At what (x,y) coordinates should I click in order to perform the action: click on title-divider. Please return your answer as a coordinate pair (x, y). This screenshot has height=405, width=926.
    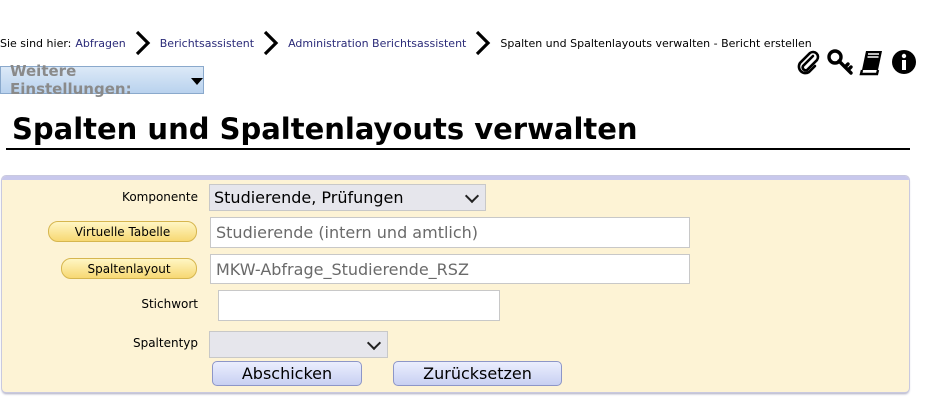
    Looking at the image, I should click on (458, 149).